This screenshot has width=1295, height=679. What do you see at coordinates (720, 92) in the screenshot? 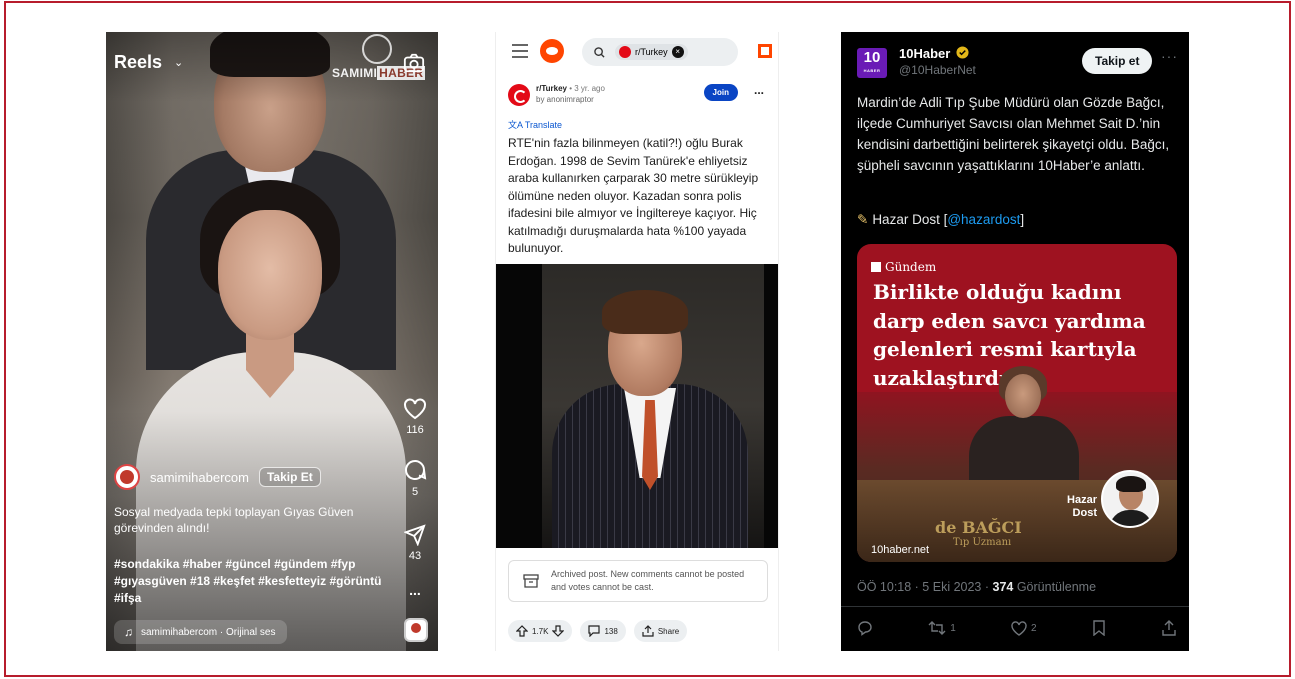
I see `join-button: Join` at bounding box center [720, 92].